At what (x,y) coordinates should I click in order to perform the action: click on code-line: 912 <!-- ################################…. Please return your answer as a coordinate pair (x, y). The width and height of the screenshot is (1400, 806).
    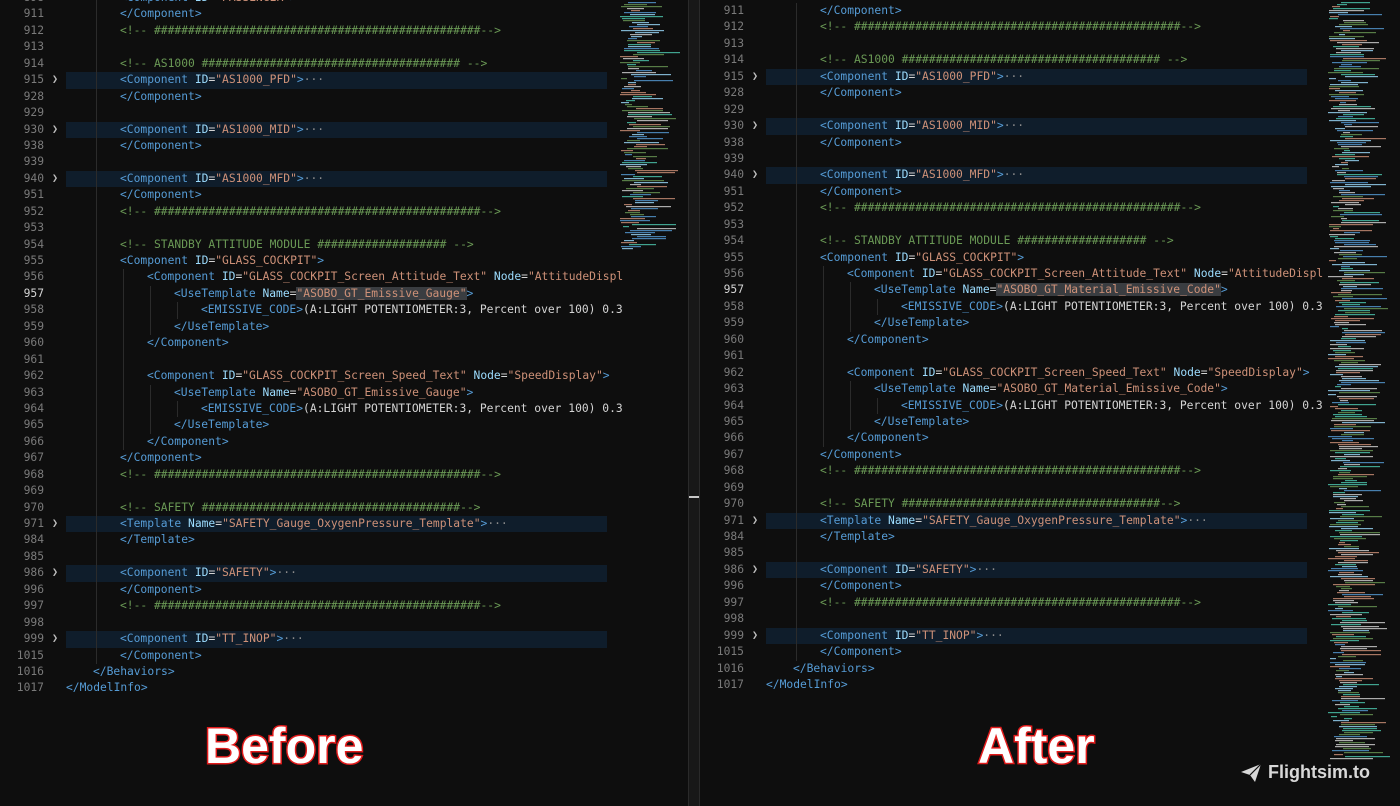
    Looking at the image, I should click on (303, 31).